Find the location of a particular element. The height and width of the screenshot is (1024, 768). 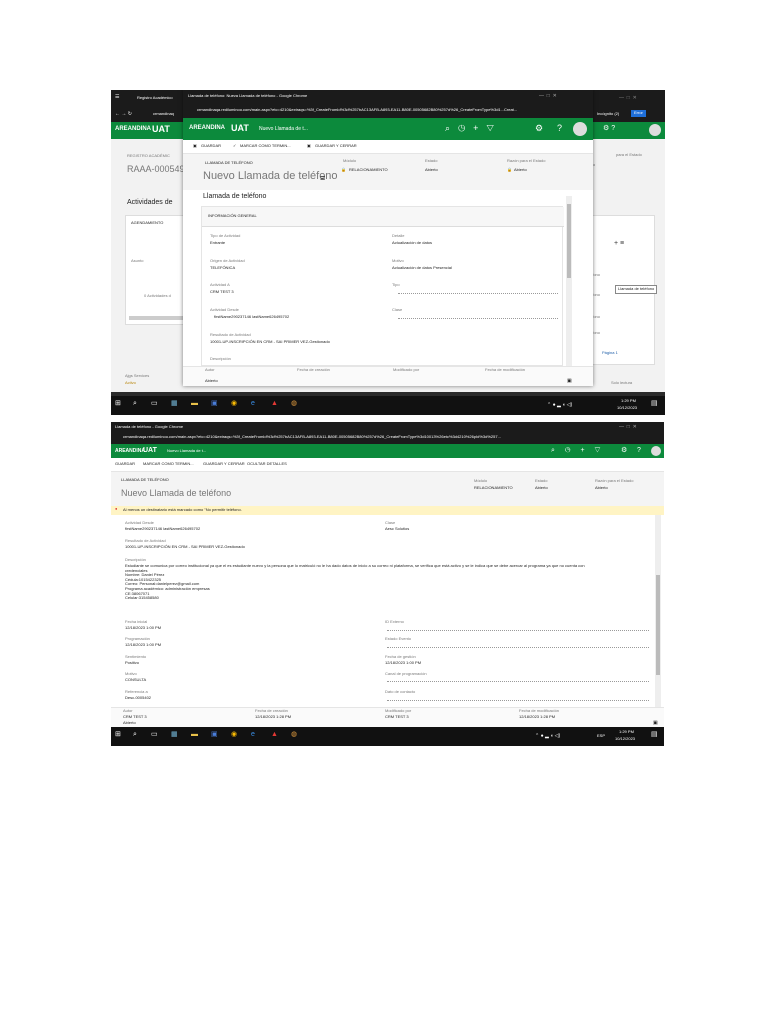

field-value: Positivo is located at coordinates (132, 663).